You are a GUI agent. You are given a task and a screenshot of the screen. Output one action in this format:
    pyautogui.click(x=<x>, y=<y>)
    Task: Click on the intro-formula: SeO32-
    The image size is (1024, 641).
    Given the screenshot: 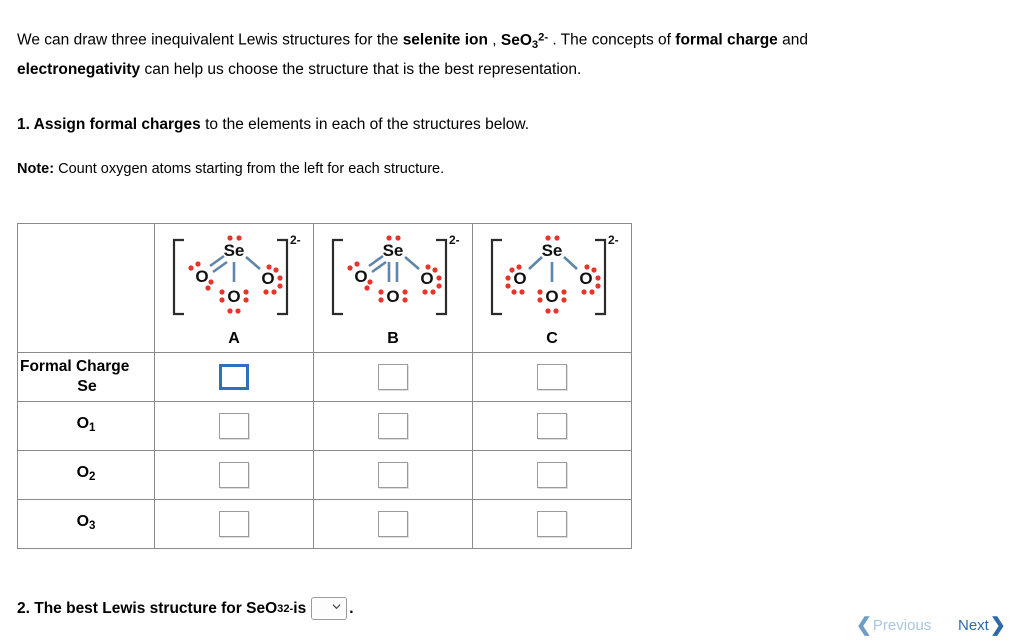 What is the action you would take?
    pyautogui.click(x=524, y=40)
    